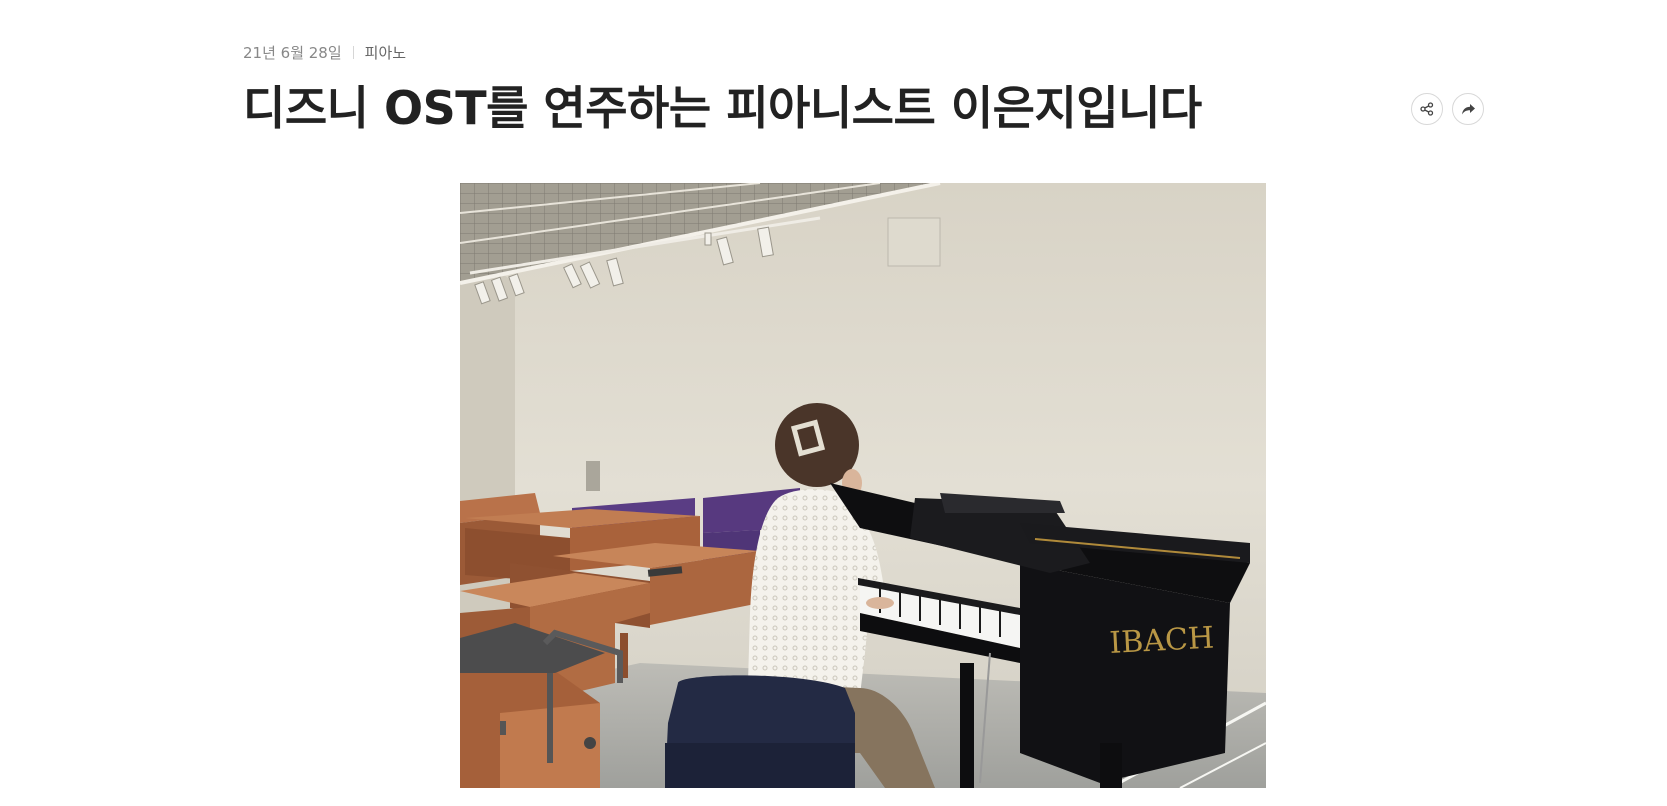  Describe the element at coordinates (722, 108) in the screenshot. I see `post-title: 디즈니 OST를 연주하는 피아니스트 이은지입니다` at that location.